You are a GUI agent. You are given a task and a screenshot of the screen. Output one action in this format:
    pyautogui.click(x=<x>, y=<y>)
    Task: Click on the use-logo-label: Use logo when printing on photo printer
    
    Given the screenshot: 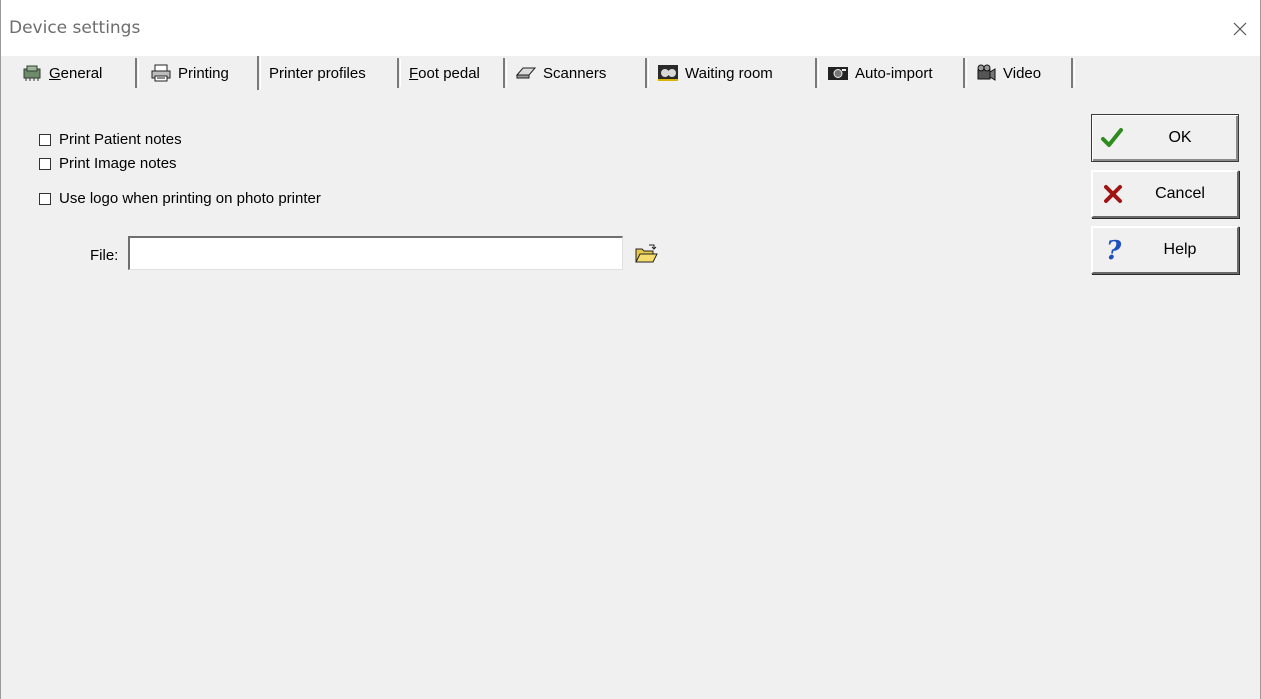 What is the action you would take?
    pyautogui.click(x=190, y=198)
    